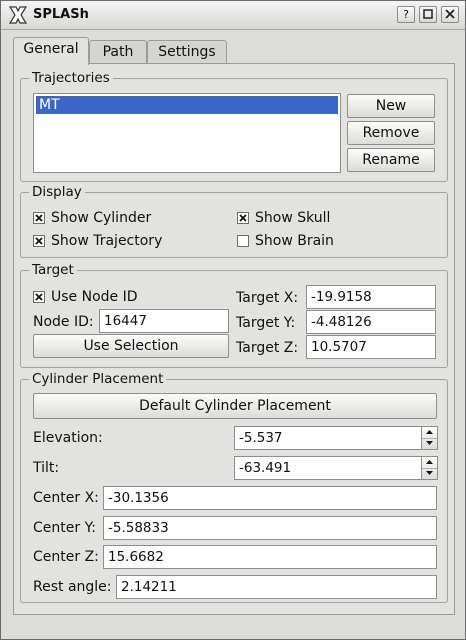  Describe the element at coordinates (371, 297) in the screenshot. I see `target-x-field: -19.9158` at that location.